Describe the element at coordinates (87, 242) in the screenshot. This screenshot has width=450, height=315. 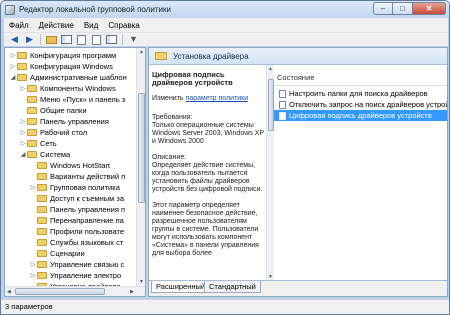
I see `tree-item-label: Службы языковых ст` at that location.